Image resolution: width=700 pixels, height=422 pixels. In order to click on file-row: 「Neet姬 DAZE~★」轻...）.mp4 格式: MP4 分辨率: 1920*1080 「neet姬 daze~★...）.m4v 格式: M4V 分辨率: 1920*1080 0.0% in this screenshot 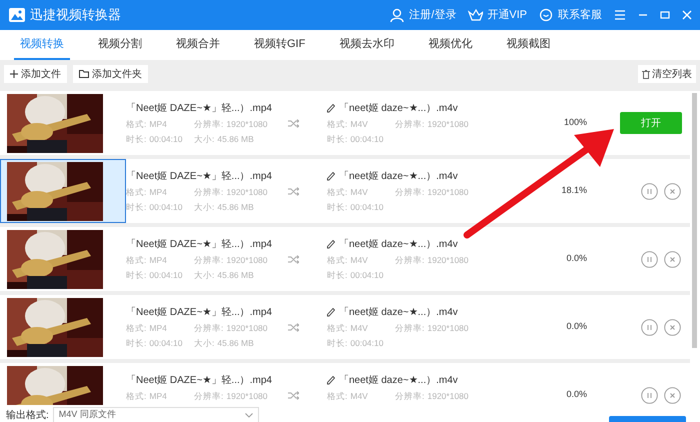, I will do `click(345, 384)`.